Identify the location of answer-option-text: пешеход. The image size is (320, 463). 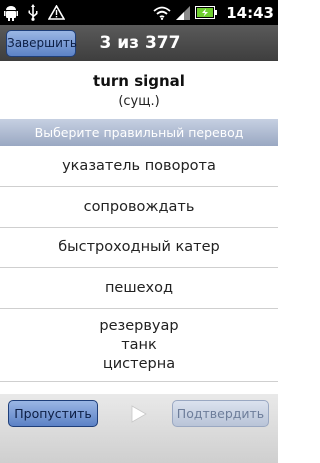
(139, 287).